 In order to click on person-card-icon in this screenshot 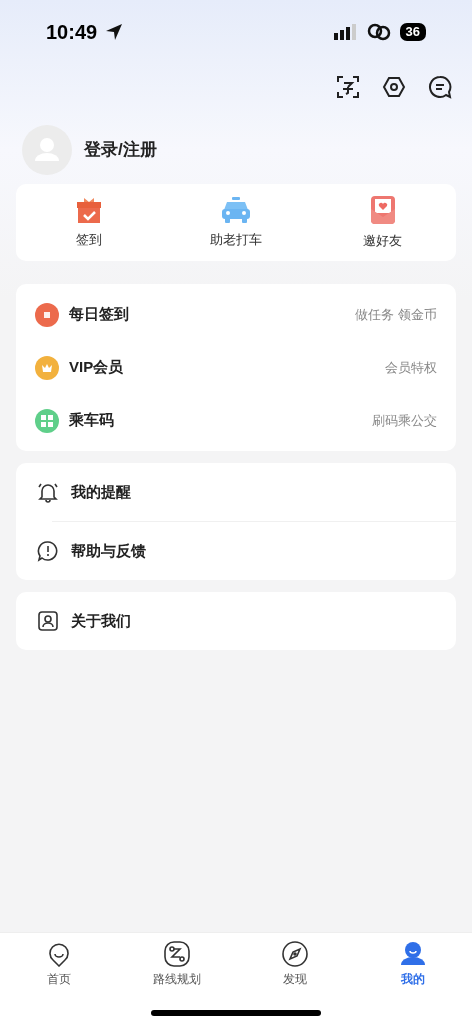, I will do `click(48, 621)`.